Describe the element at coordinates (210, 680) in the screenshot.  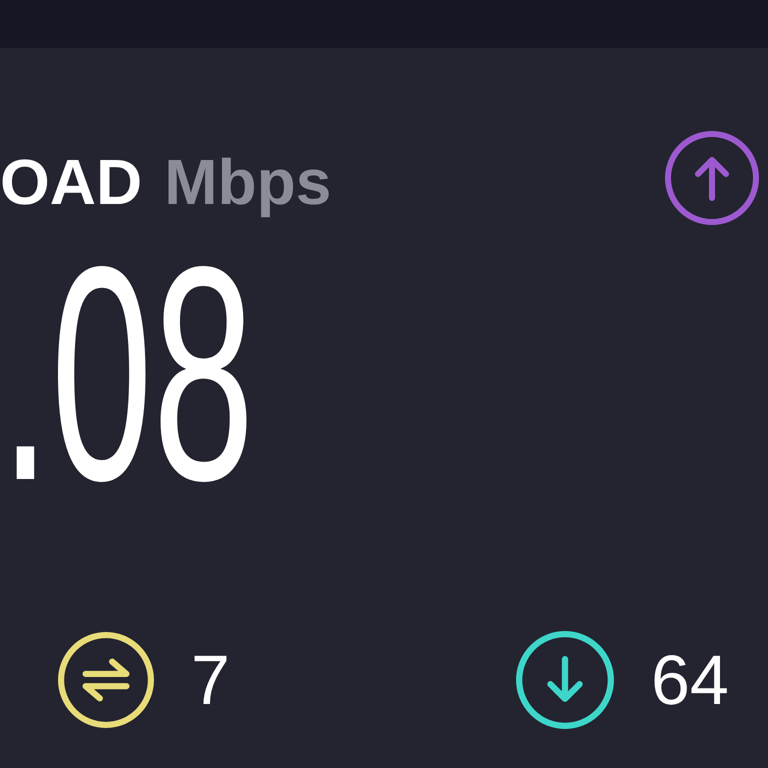
I see `ping-value: 7` at that location.